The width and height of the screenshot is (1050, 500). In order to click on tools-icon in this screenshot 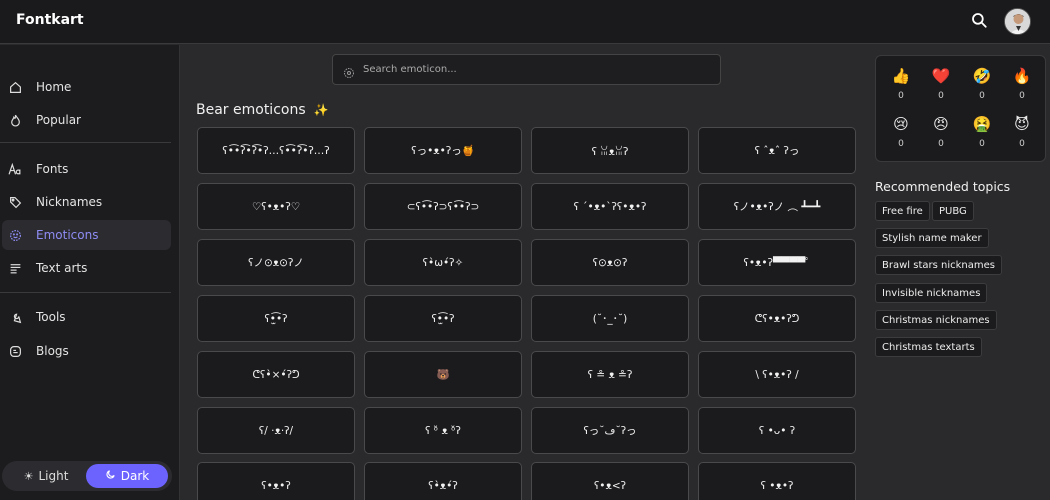, I will do `click(15, 317)`.